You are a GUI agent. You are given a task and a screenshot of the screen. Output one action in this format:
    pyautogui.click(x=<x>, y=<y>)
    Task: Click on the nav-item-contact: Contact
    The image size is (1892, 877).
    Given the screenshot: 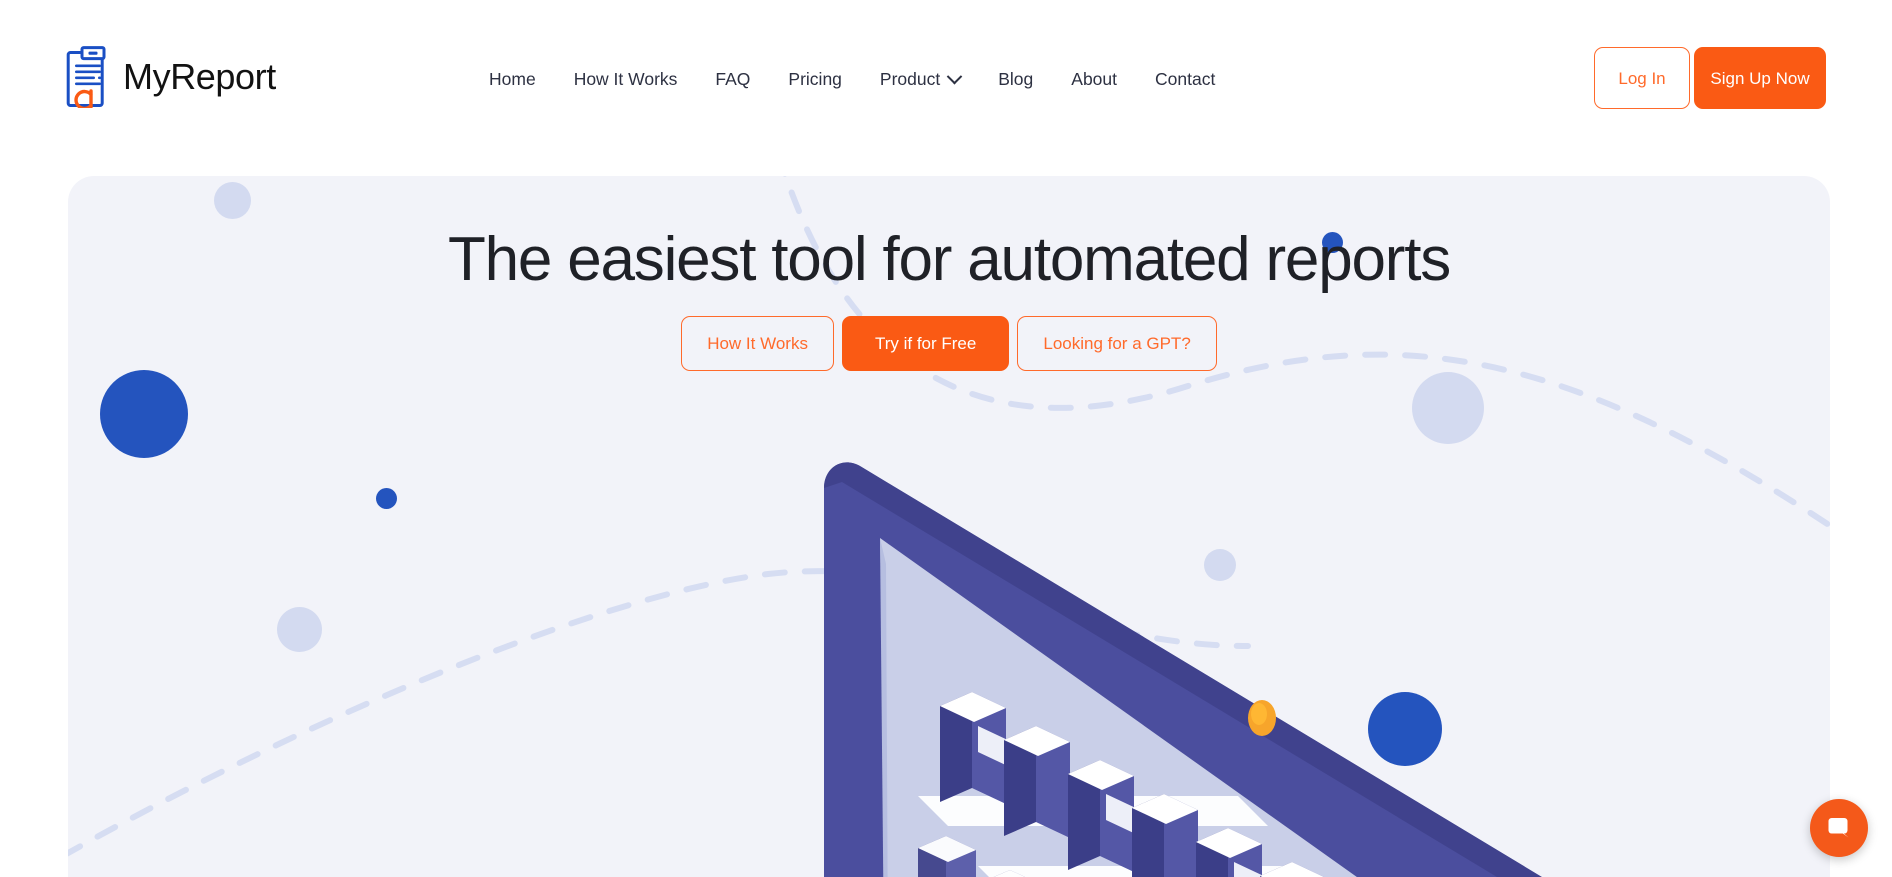 What is the action you would take?
    pyautogui.click(x=1185, y=79)
    